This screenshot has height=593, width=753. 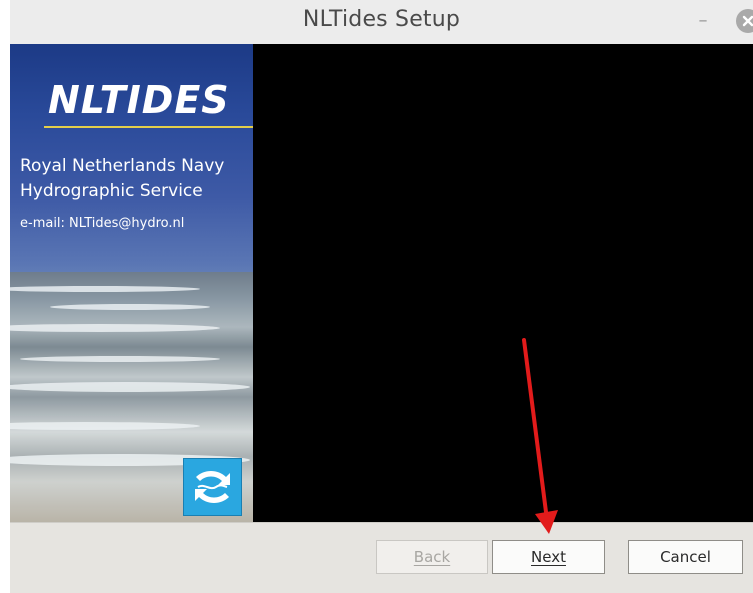 I want to click on close-button, so click(x=744, y=21).